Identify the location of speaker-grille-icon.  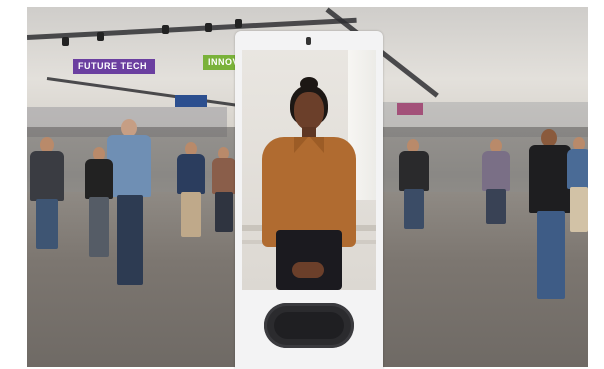
(309, 325).